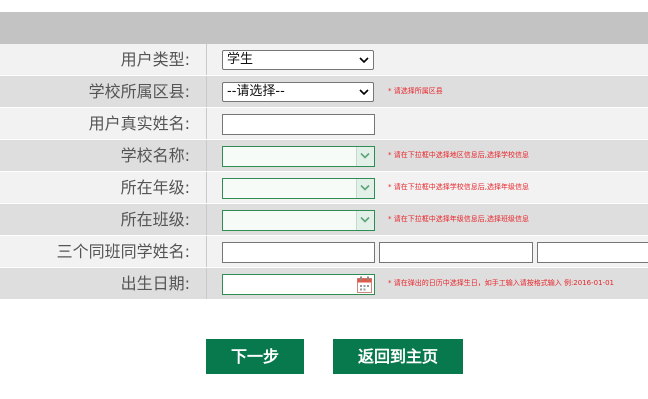 The height and width of the screenshot is (399, 648). I want to click on grade-hint: * 请在下拉框中选择学校信息后,选择年级信息, so click(458, 187).